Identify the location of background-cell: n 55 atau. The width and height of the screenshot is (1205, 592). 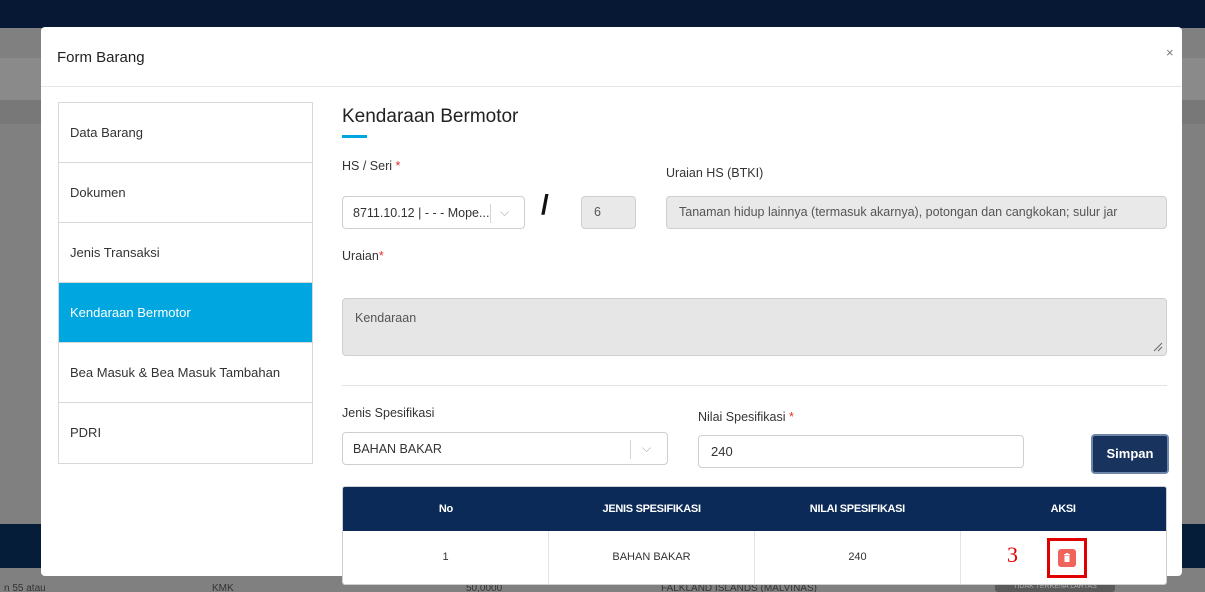
(25, 587).